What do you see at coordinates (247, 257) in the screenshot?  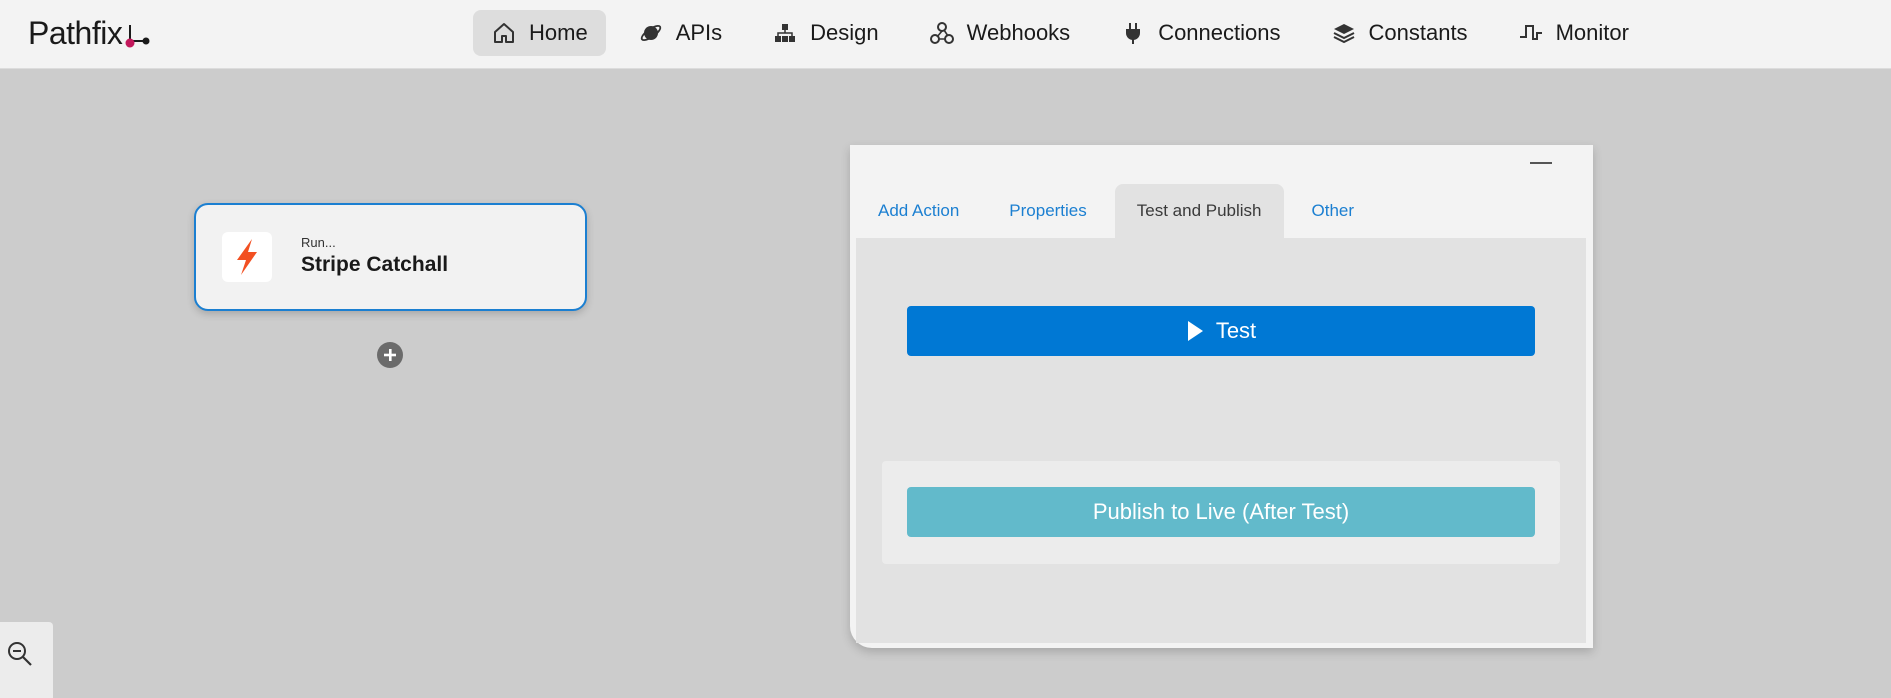 I see `lightning-icon` at bounding box center [247, 257].